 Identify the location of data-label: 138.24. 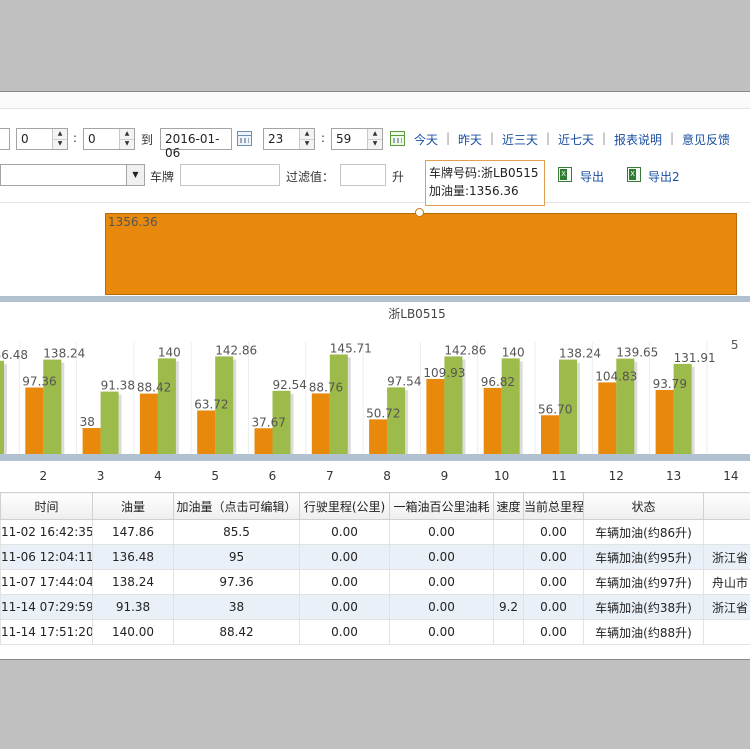
(64, 354).